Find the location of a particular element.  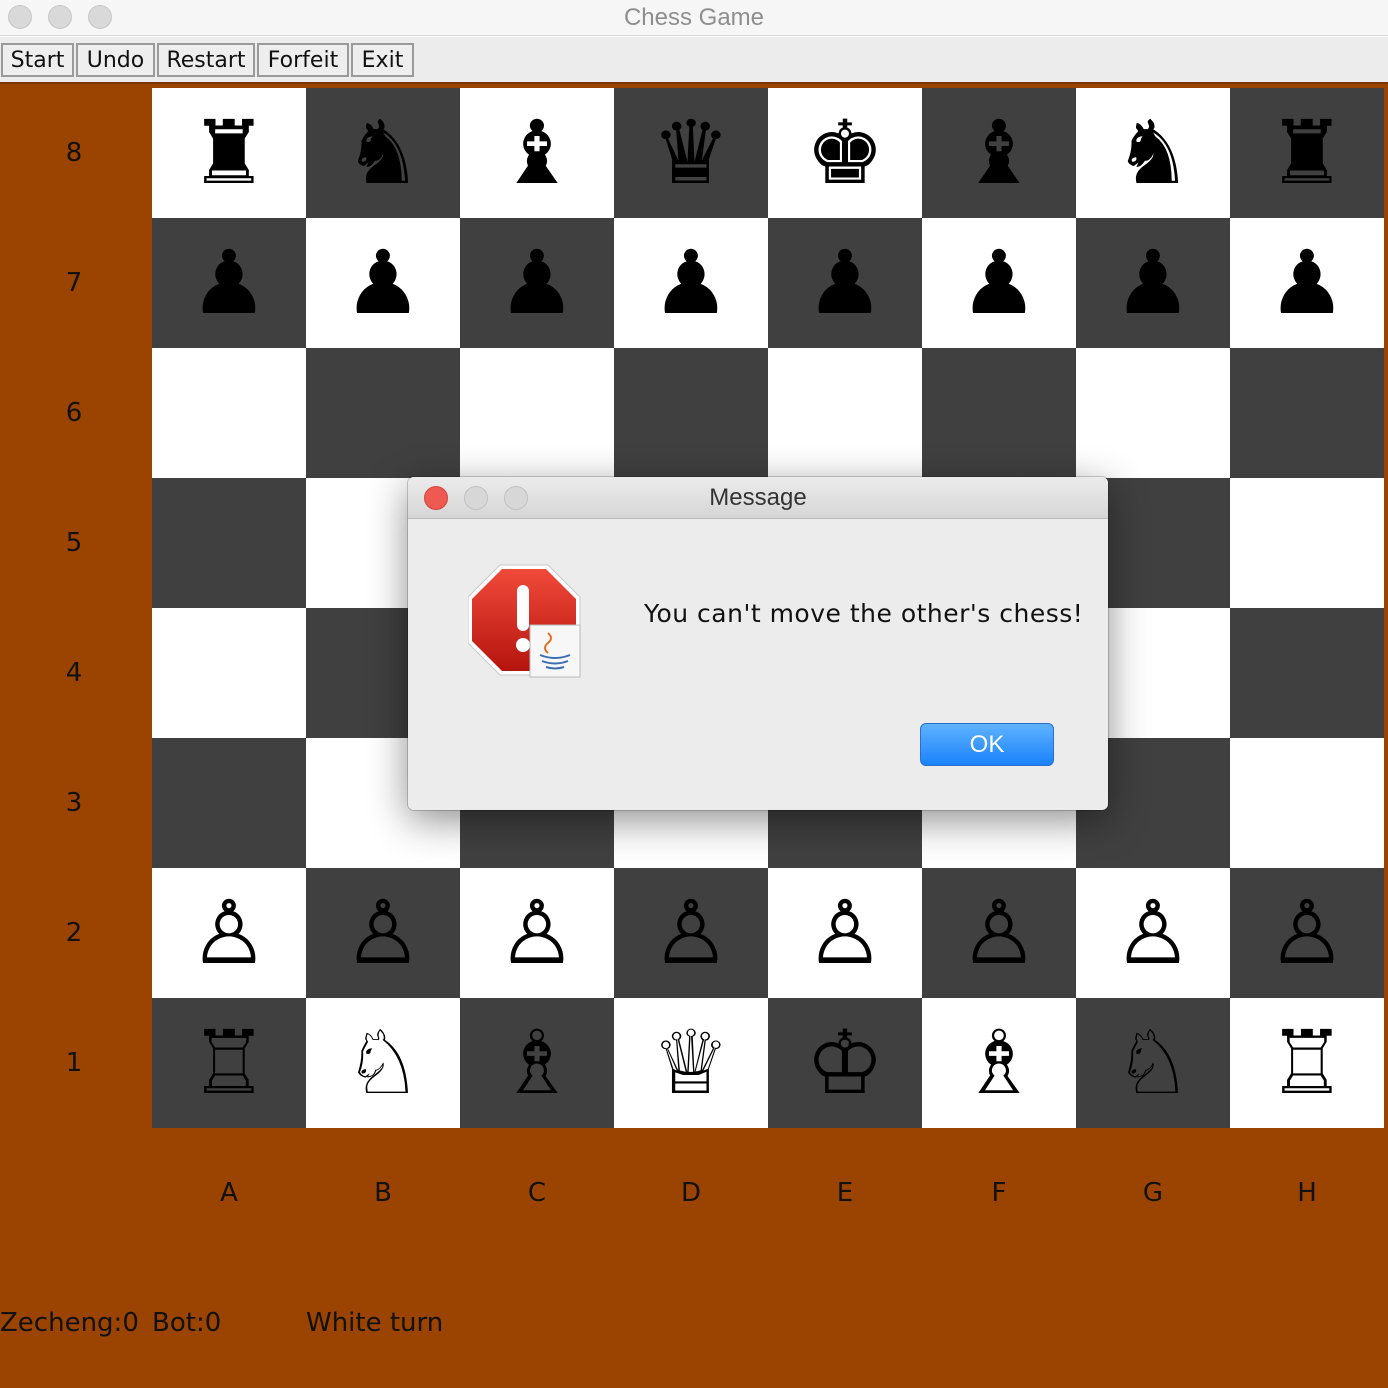

start-button: Start is located at coordinates (37, 60).